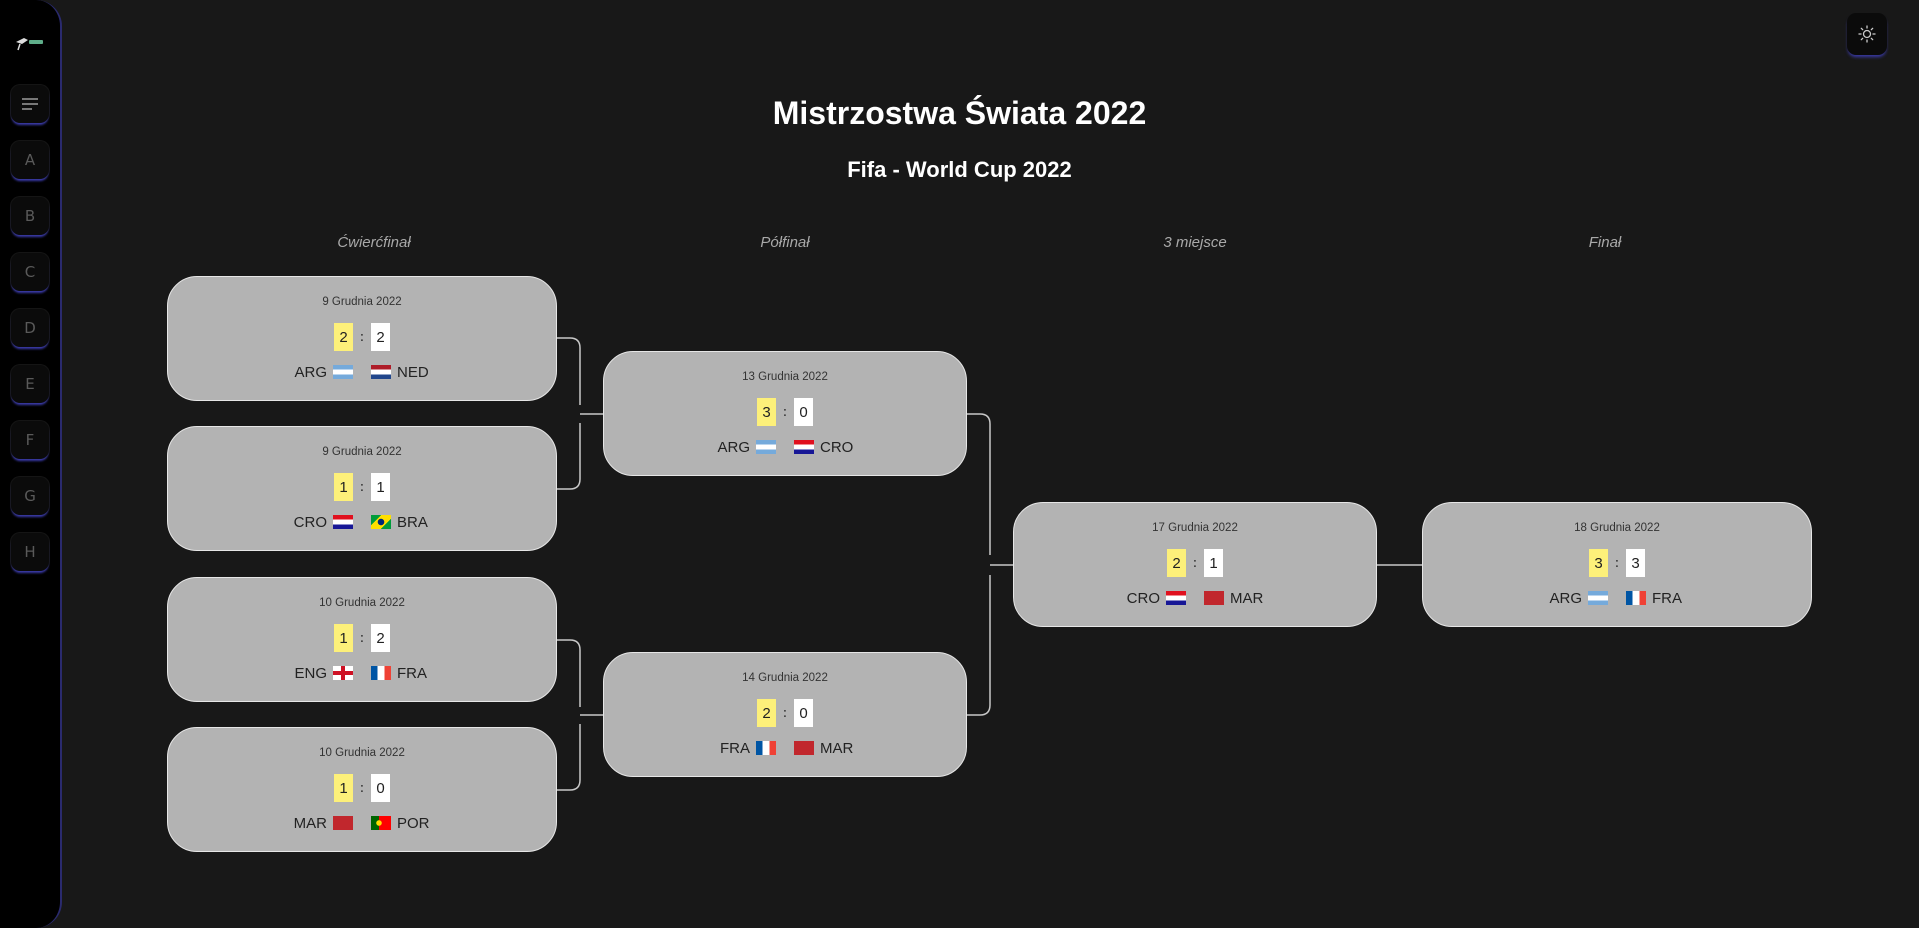 This screenshot has width=1919, height=928. What do you see at coordinates (735, 748) in the screenshot?
I see `home-team: FRA` at bounding box center [735, 748].